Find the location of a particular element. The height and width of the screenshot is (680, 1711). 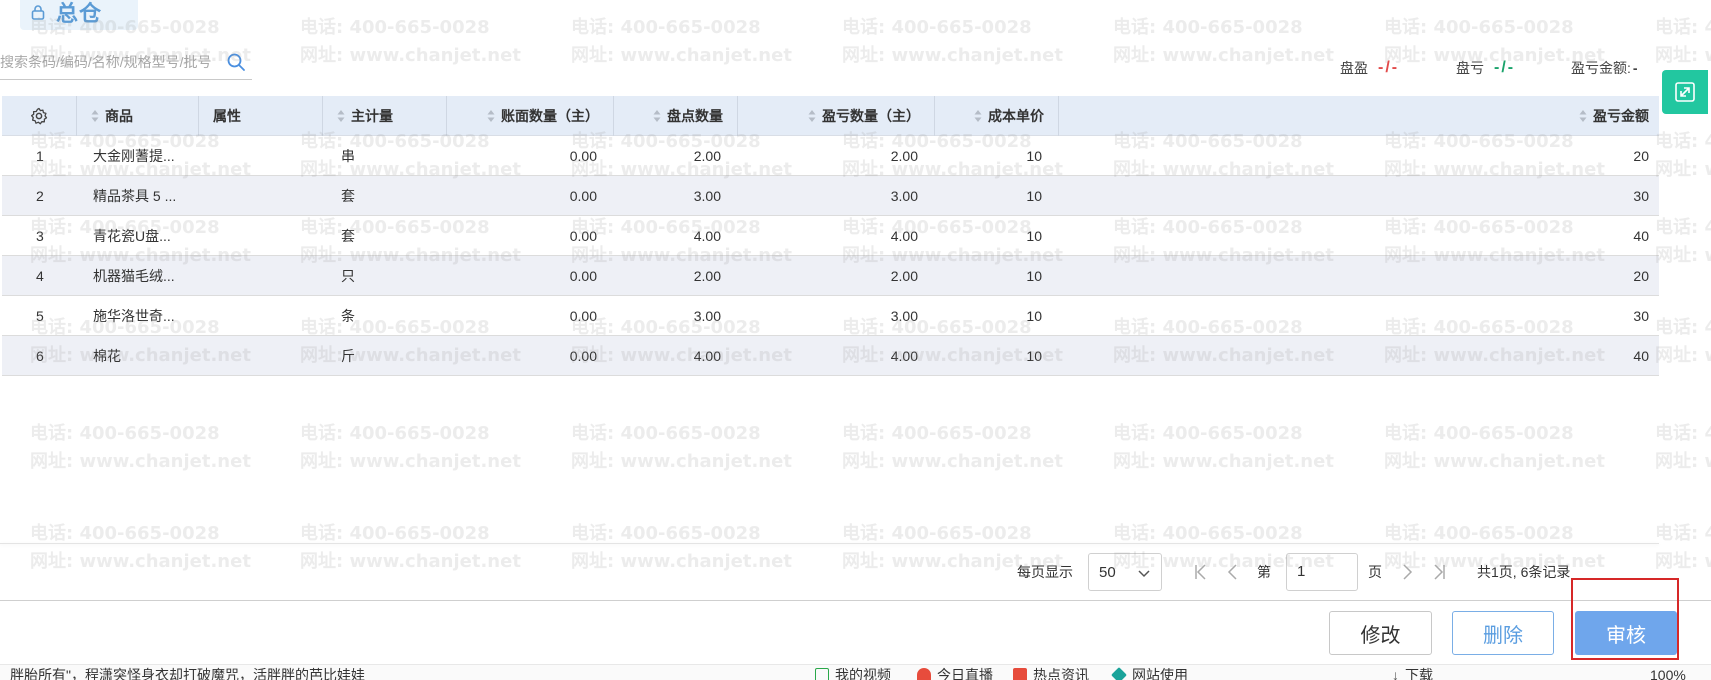

column-unit: 主计量 is located at coordinates (385, 116).